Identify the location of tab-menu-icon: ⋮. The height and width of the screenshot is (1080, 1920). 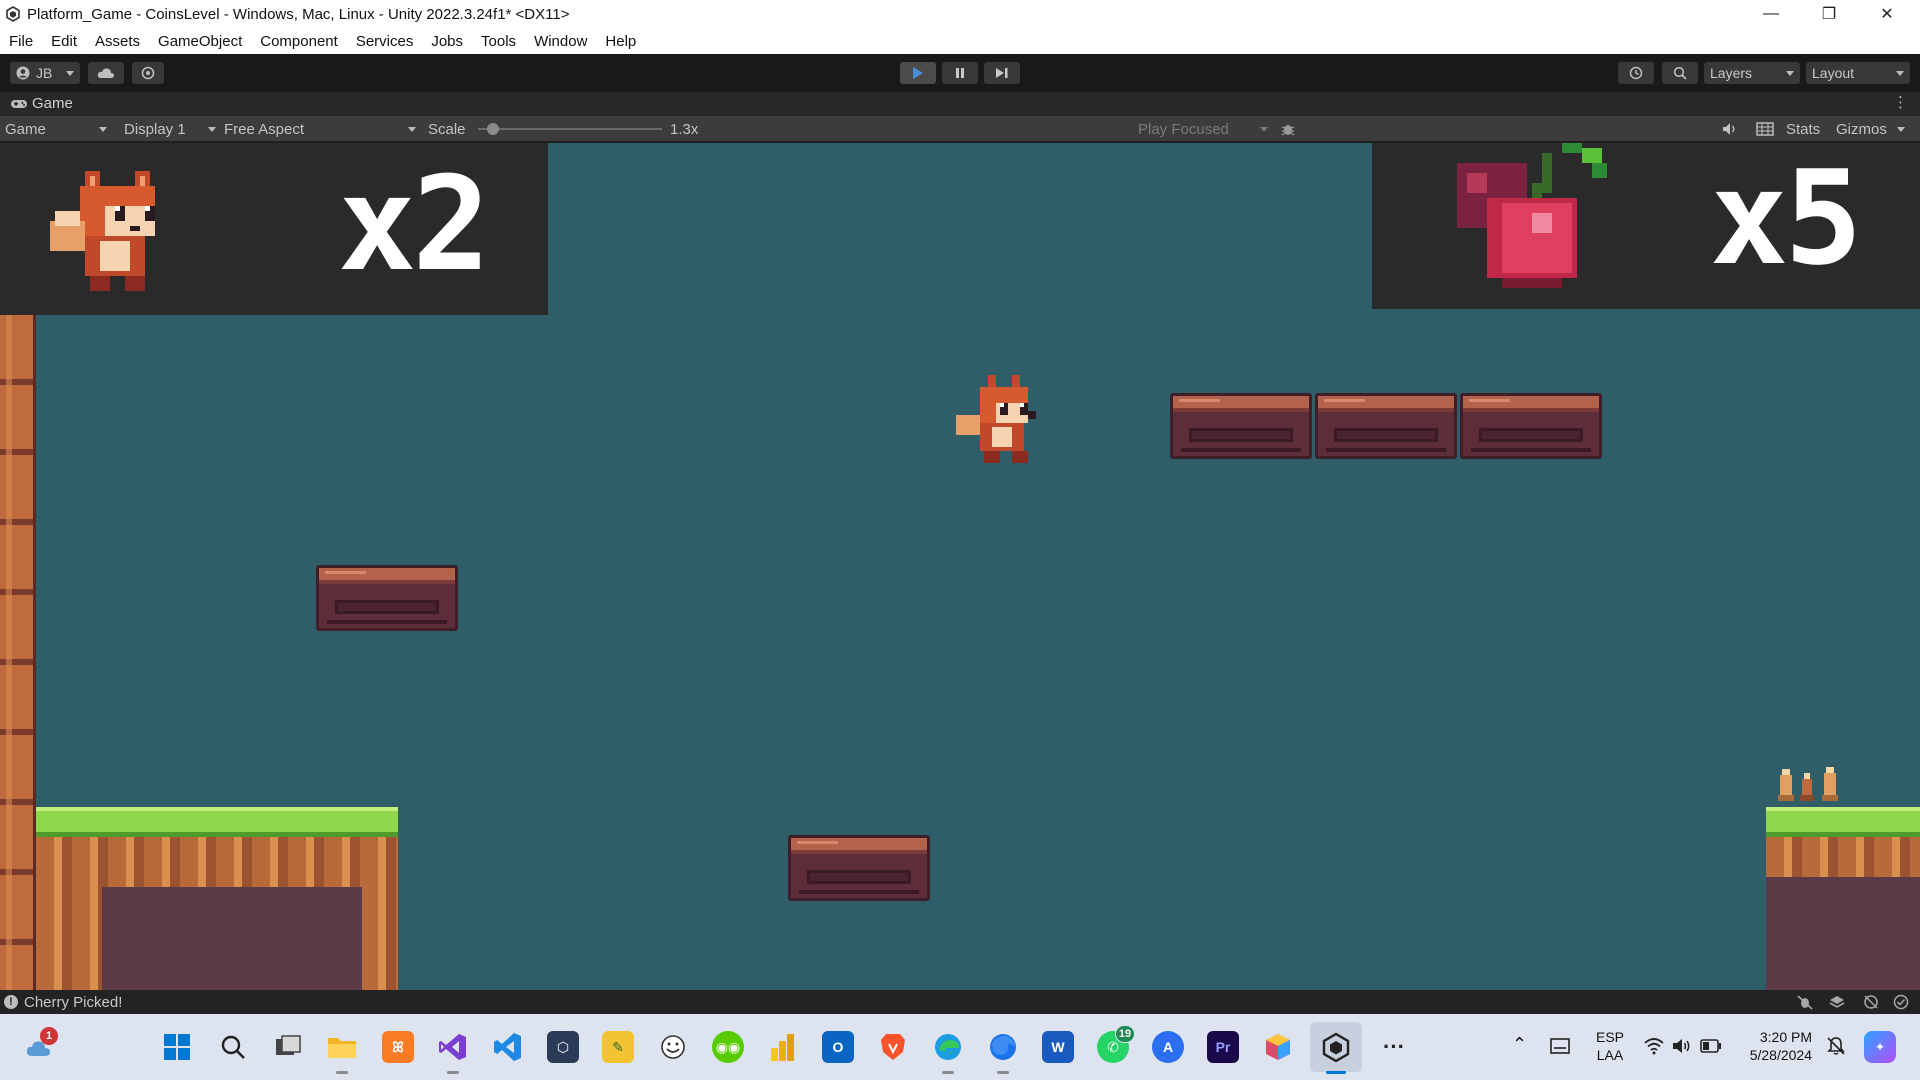
(1900, 102).